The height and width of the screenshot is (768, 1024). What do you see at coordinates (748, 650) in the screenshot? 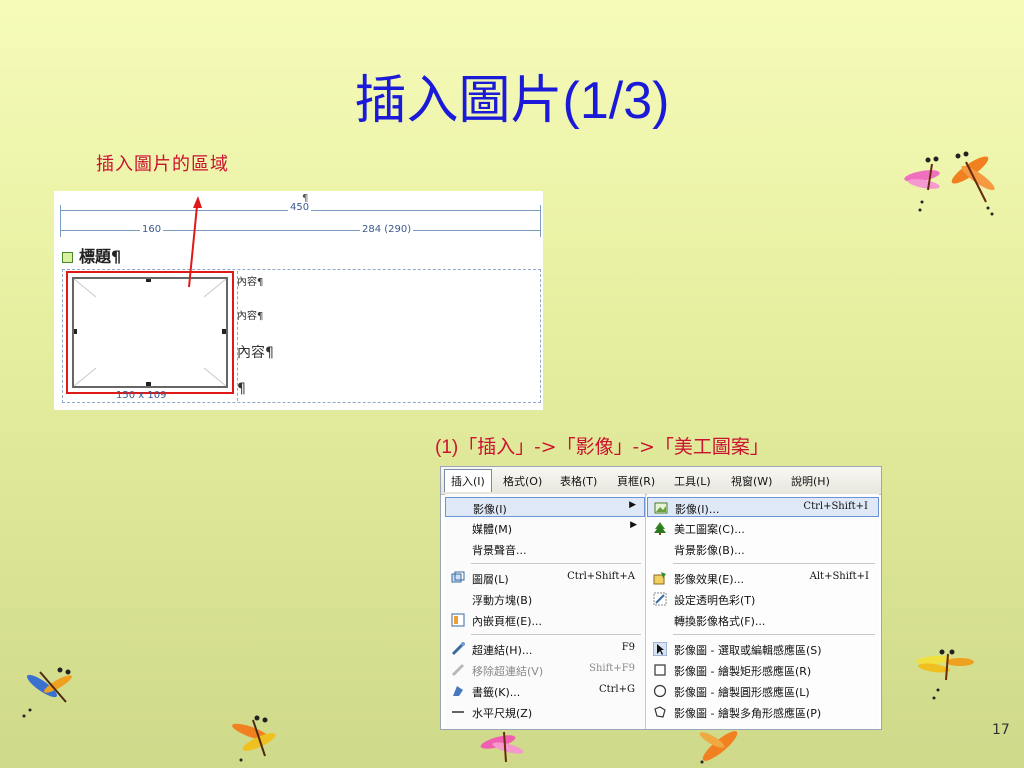
I see `menu-item-label: 影像圖 - 選取或編輯感應區(S)` at bounding box center [748, 650].